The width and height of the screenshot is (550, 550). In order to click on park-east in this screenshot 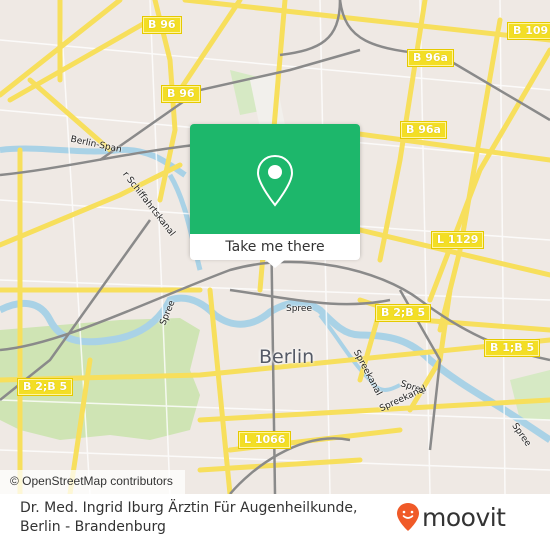, I will do `click(530, 395)`.